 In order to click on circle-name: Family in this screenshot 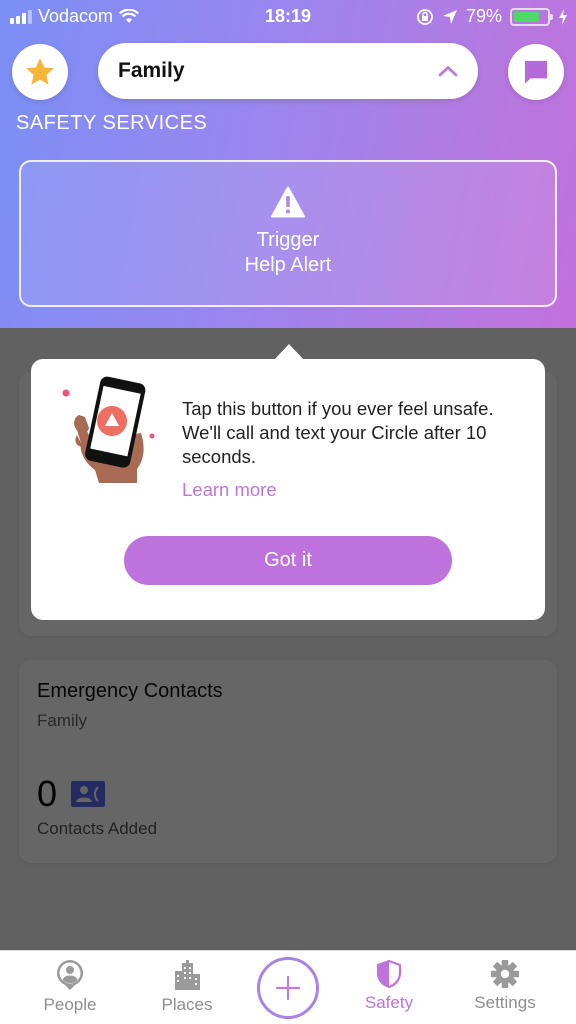, I will do `click(151, 70)`.